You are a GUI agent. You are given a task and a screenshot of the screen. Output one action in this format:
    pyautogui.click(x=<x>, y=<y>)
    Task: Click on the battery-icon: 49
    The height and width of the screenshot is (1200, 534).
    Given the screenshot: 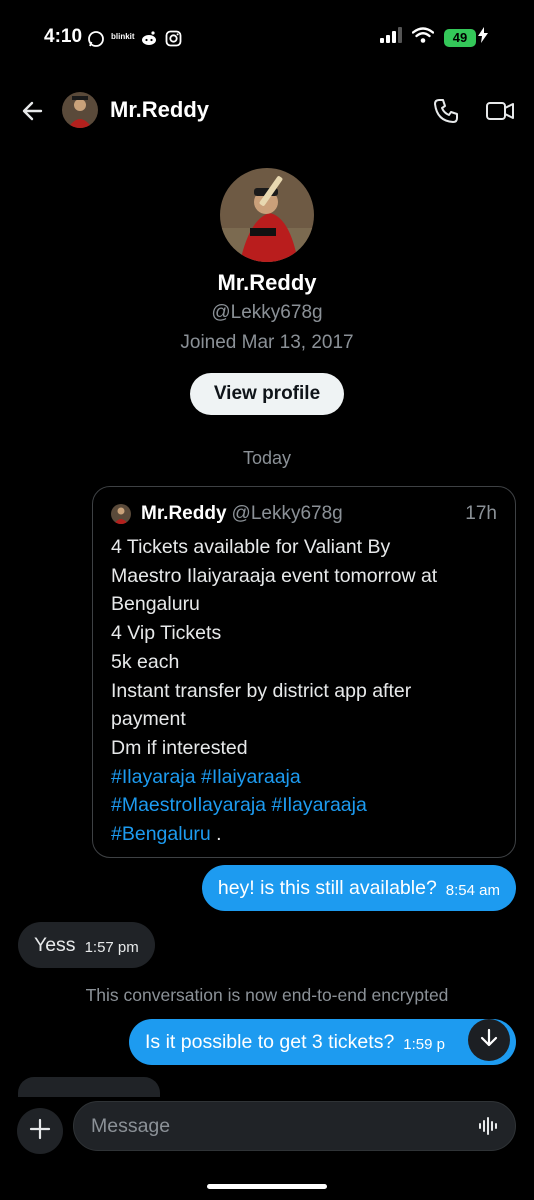 What is the action you would take?
    pyautogui.click(x=460, y=37)
    